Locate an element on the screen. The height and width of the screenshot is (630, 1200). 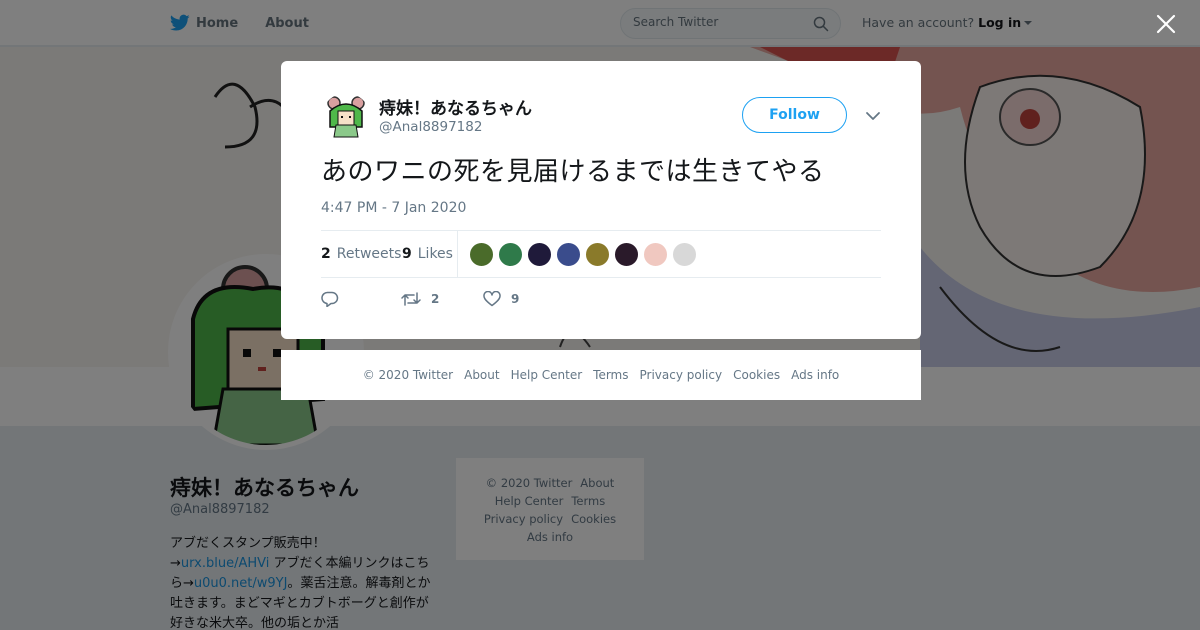
tweet-stats: 2 Retweets 9 Likes is located at coordinates (601, 254).